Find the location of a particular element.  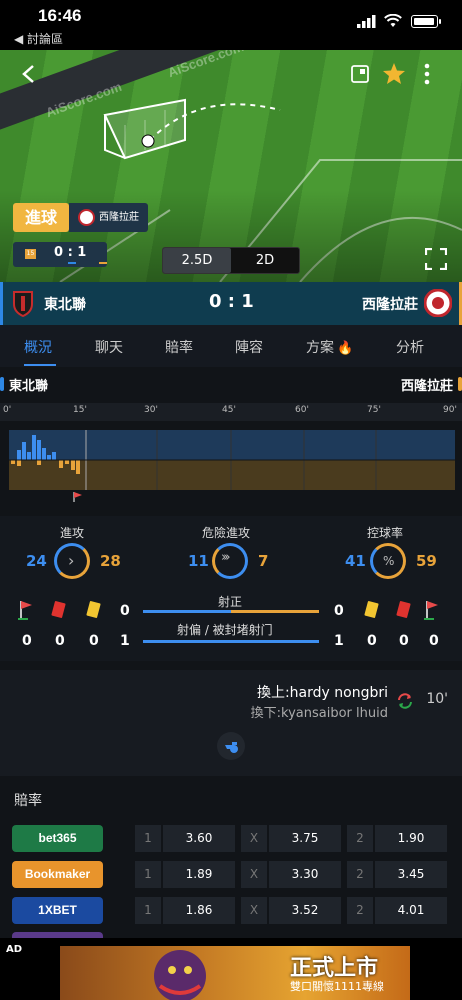

clock: 16:46 is located at coordinates (60, 15).